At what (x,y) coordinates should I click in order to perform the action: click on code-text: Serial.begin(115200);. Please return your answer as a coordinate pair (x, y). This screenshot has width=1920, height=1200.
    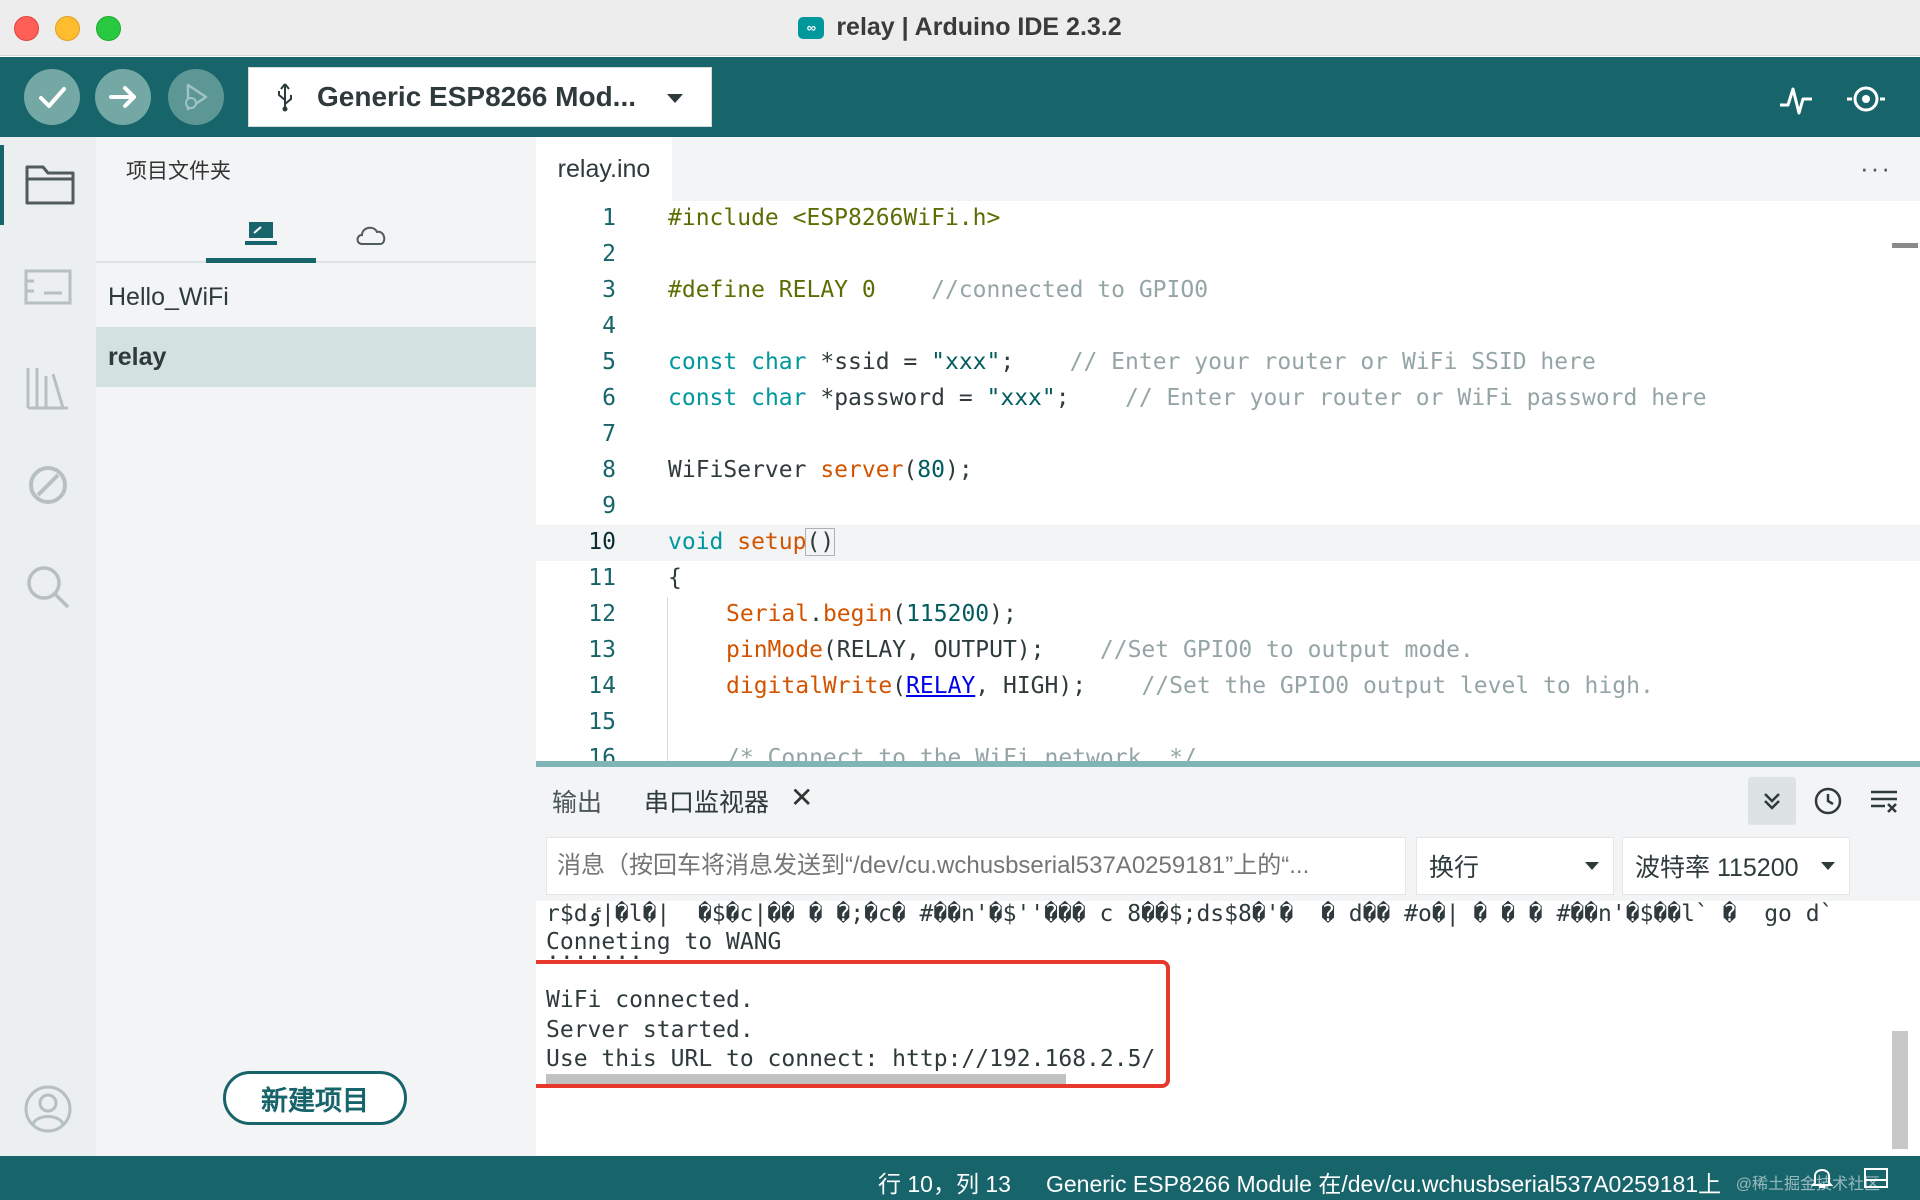
    Looking at the image, I should click on (871, 614).